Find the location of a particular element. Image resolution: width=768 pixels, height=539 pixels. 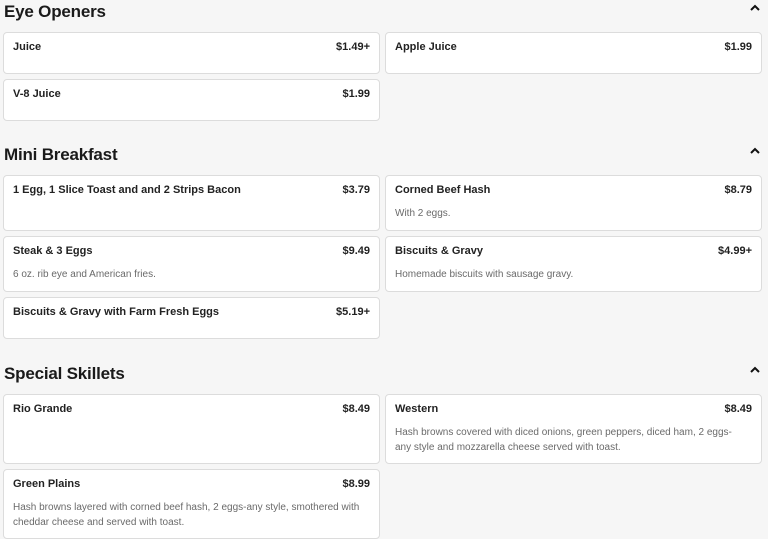

item-price: $8.79 is located at coordinates (738, 190).